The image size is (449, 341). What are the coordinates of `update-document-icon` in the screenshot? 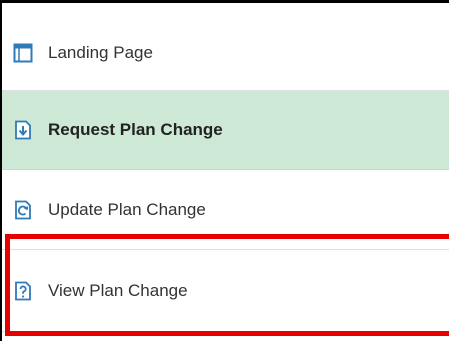 It's located at (23, 210).